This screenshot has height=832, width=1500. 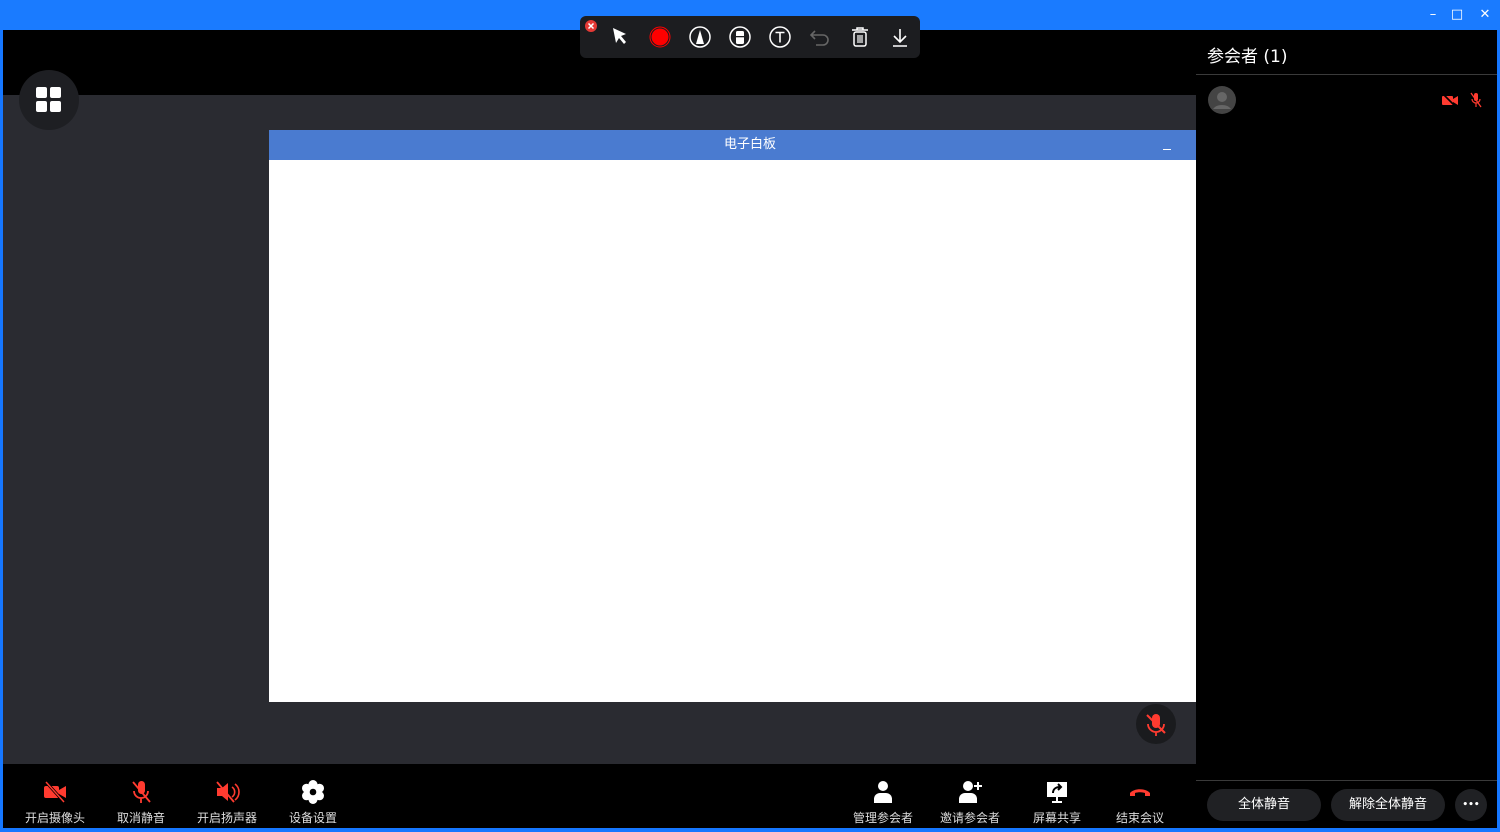 I want to click on window-close-button: ✕, so click(x=1485, y=15).